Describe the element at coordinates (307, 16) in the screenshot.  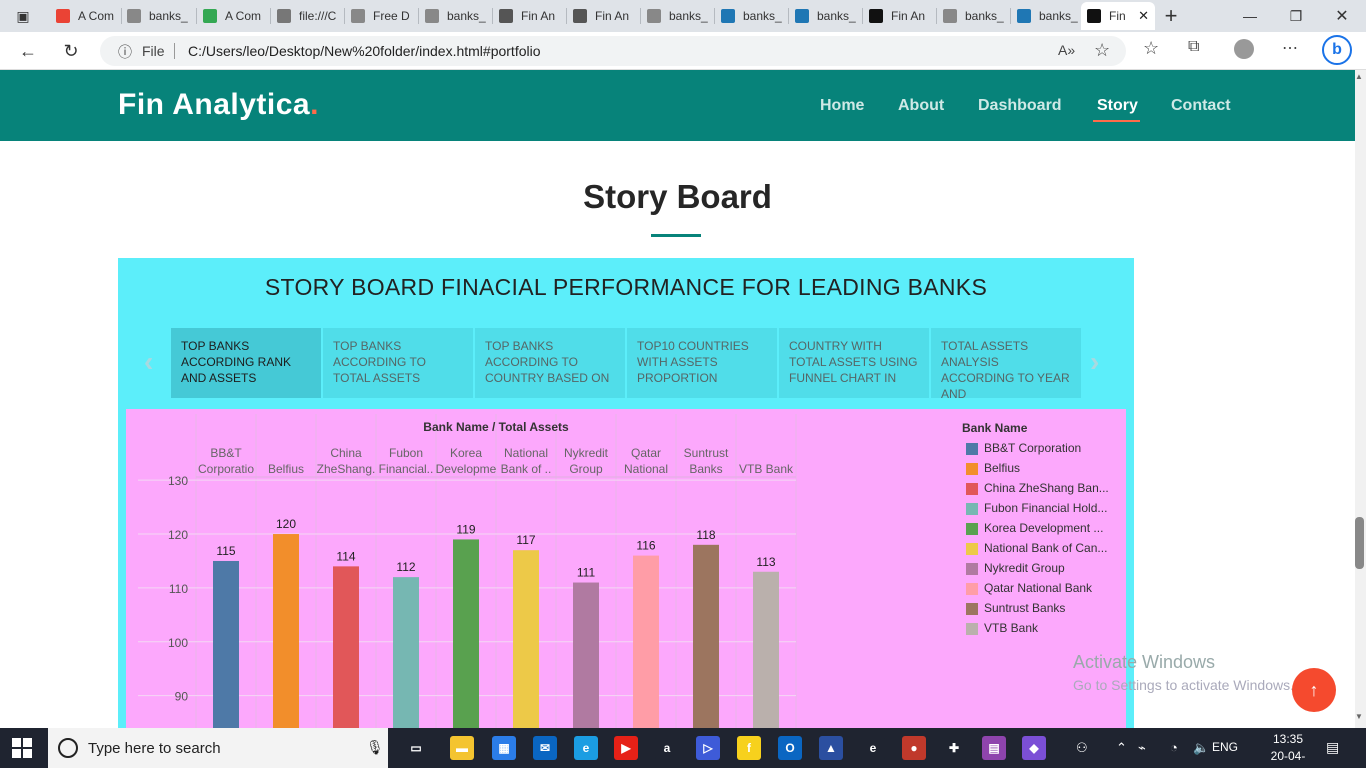
I see `browser-tab: file:///C` at that location.